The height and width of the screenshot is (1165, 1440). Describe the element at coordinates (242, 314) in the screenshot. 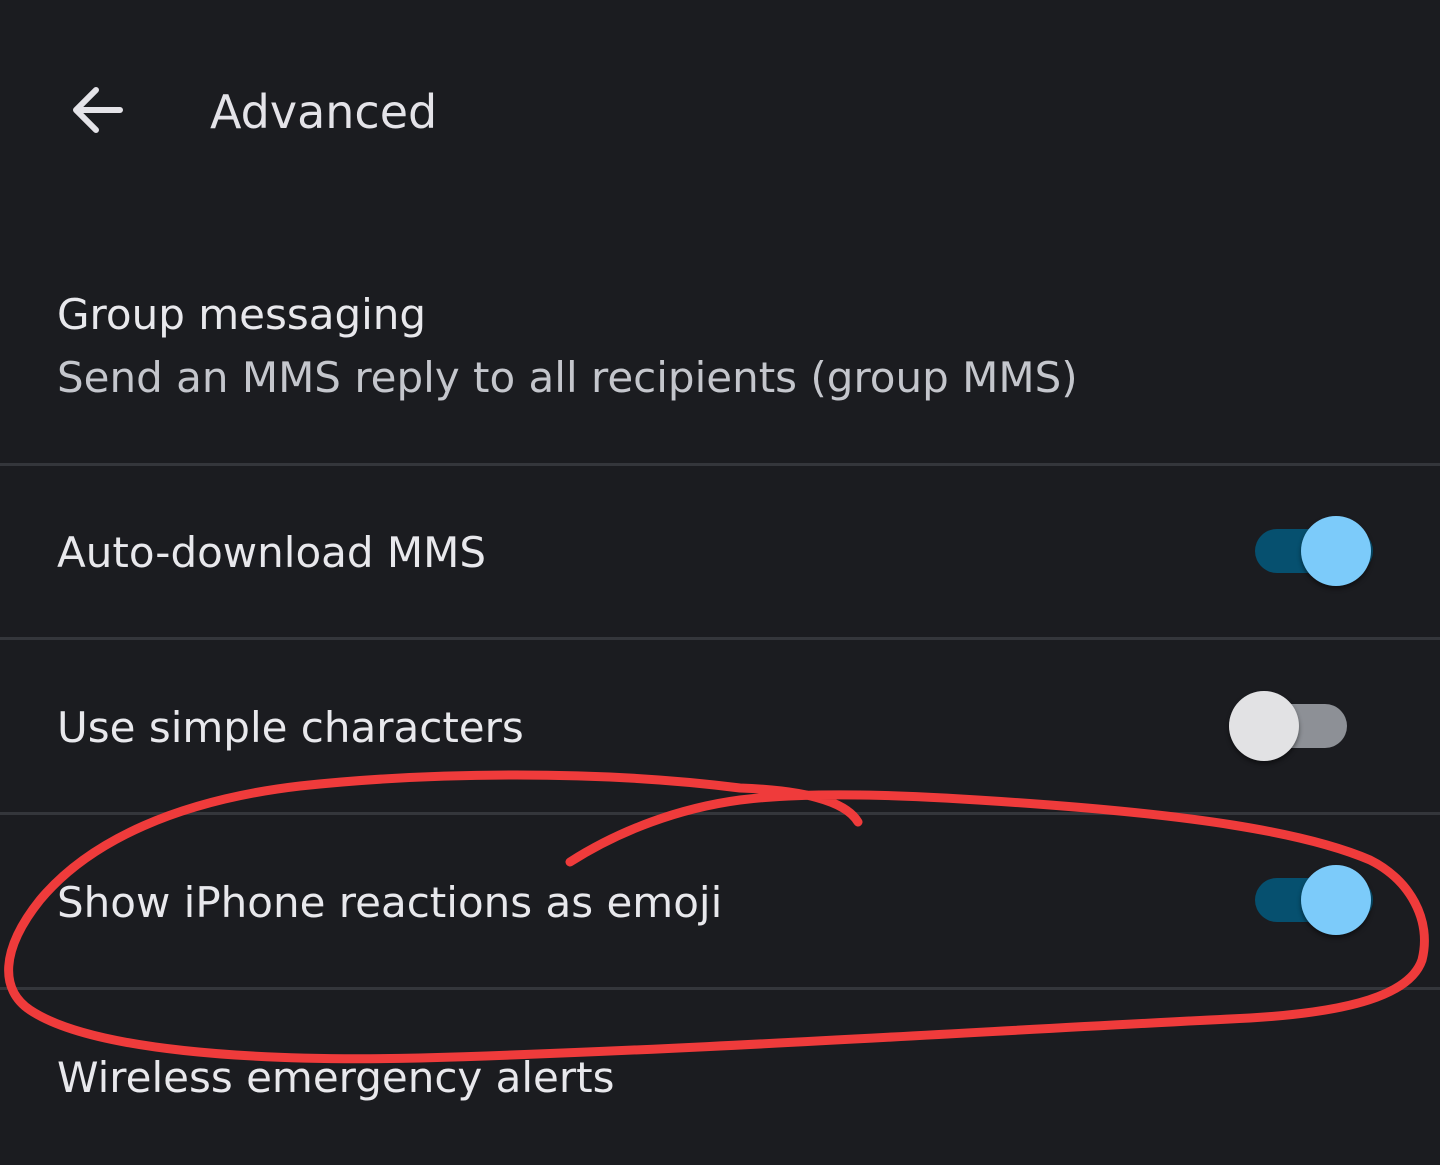

I see `setting-title: Group messaging` at that location.